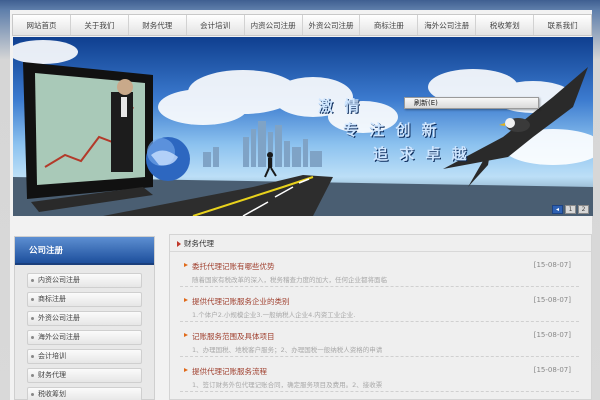 The height and width of the screenshot is (400, 600). What do you see at coordinates (391, 130) in the screenshot?
I see `slogan-line-2: 专 注 创 新` at bounding box center [391, 130].